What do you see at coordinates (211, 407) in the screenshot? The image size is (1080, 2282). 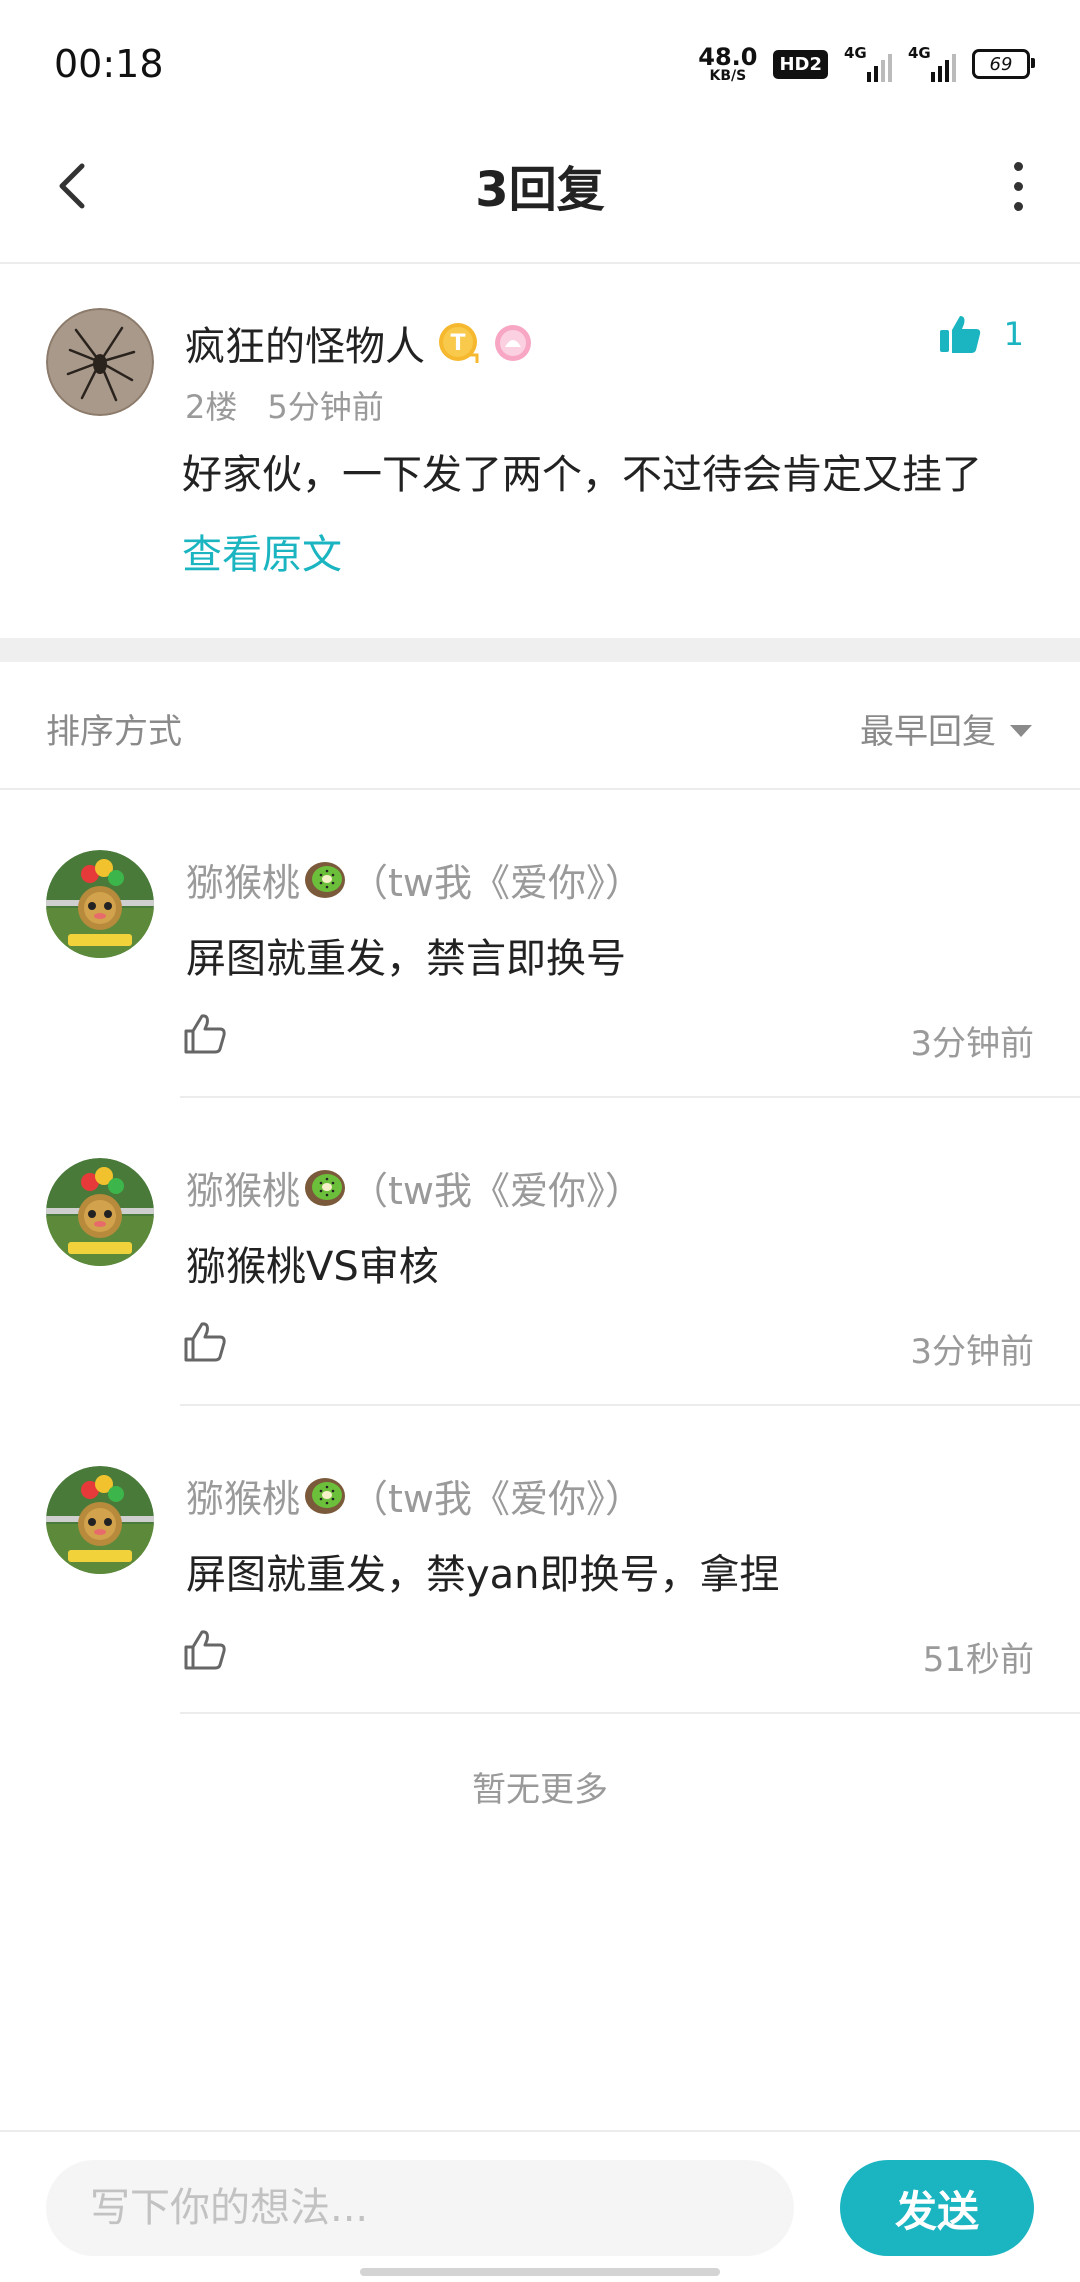 I see `post-floor: 2楼` at bounding box center [211, 407].